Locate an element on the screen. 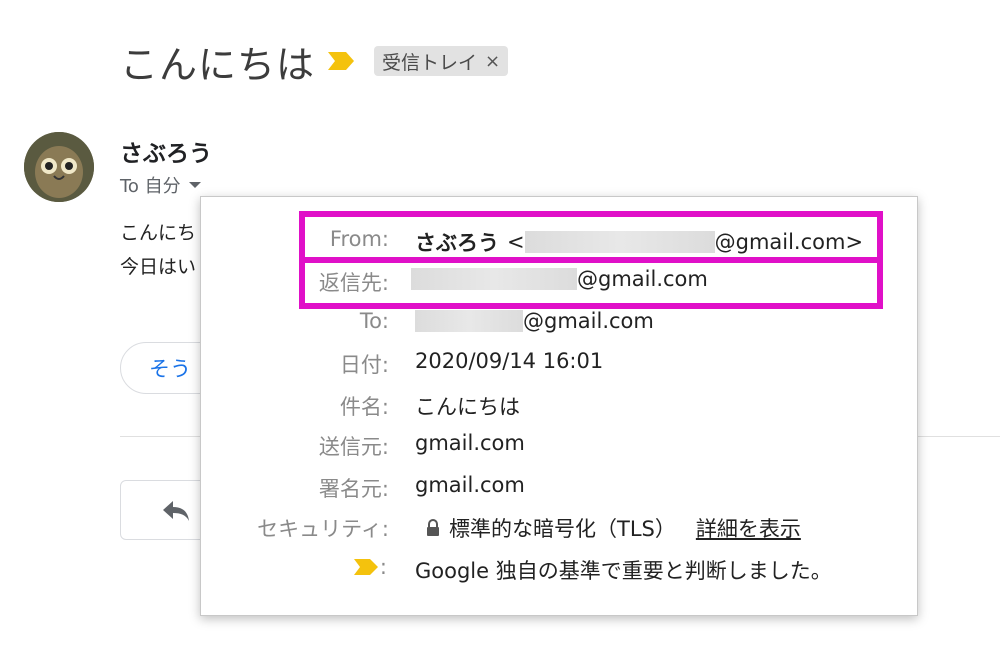  detail-row-date: 日付: 2020/09/14 16:01 is located at coordinates (560, 363).